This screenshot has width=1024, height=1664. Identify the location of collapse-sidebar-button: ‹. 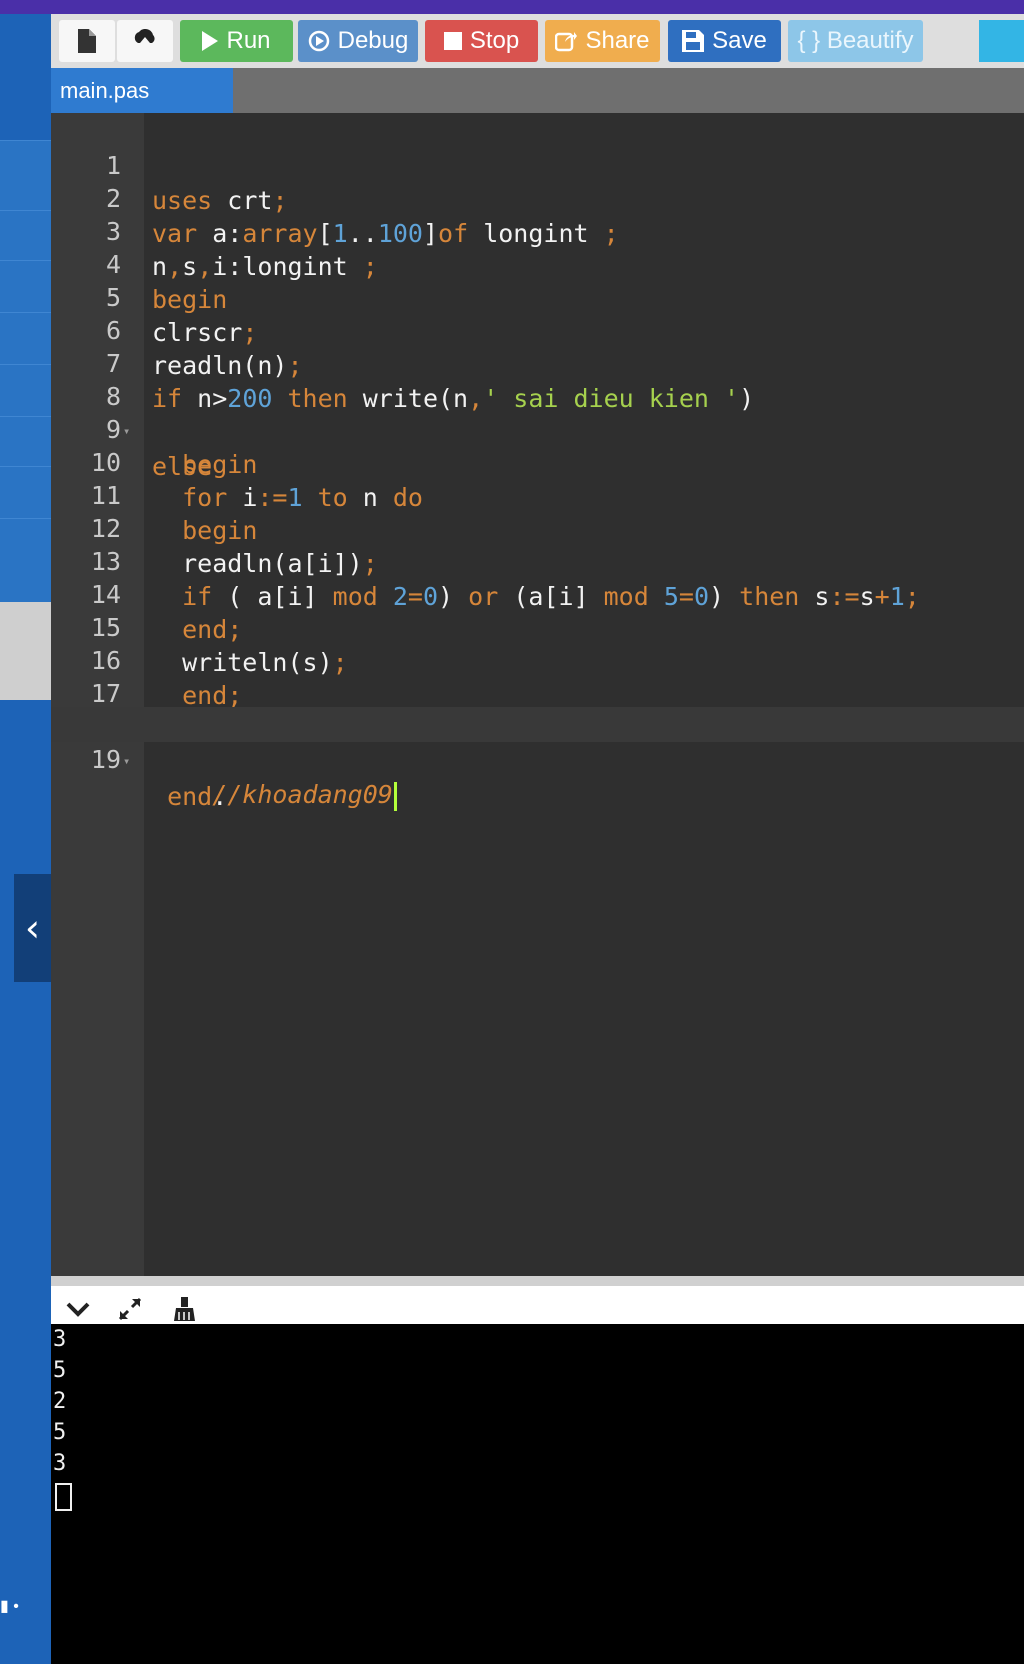
(32, 928).